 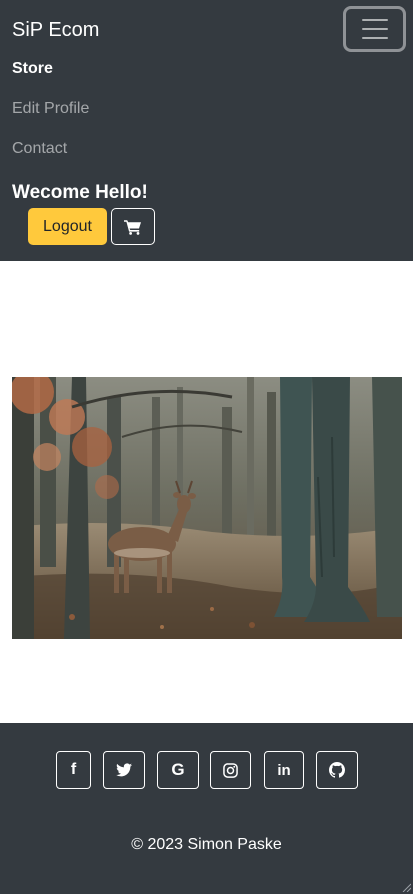 I want to click on welcome-text: Wecome Hello!, so click(x=80, y=192).